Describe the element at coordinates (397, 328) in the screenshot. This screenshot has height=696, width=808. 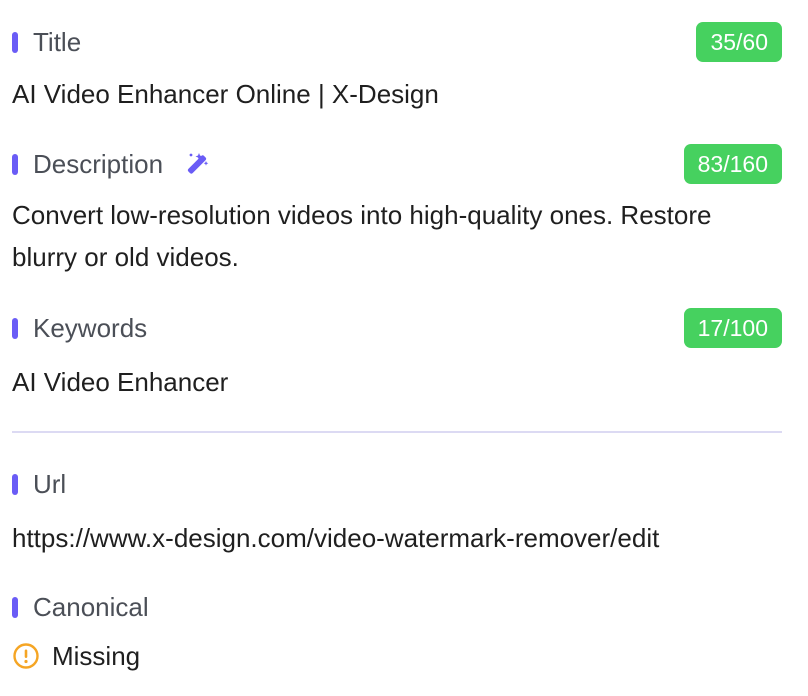
I see `keywords-header: Keywords 17/100` at that location.